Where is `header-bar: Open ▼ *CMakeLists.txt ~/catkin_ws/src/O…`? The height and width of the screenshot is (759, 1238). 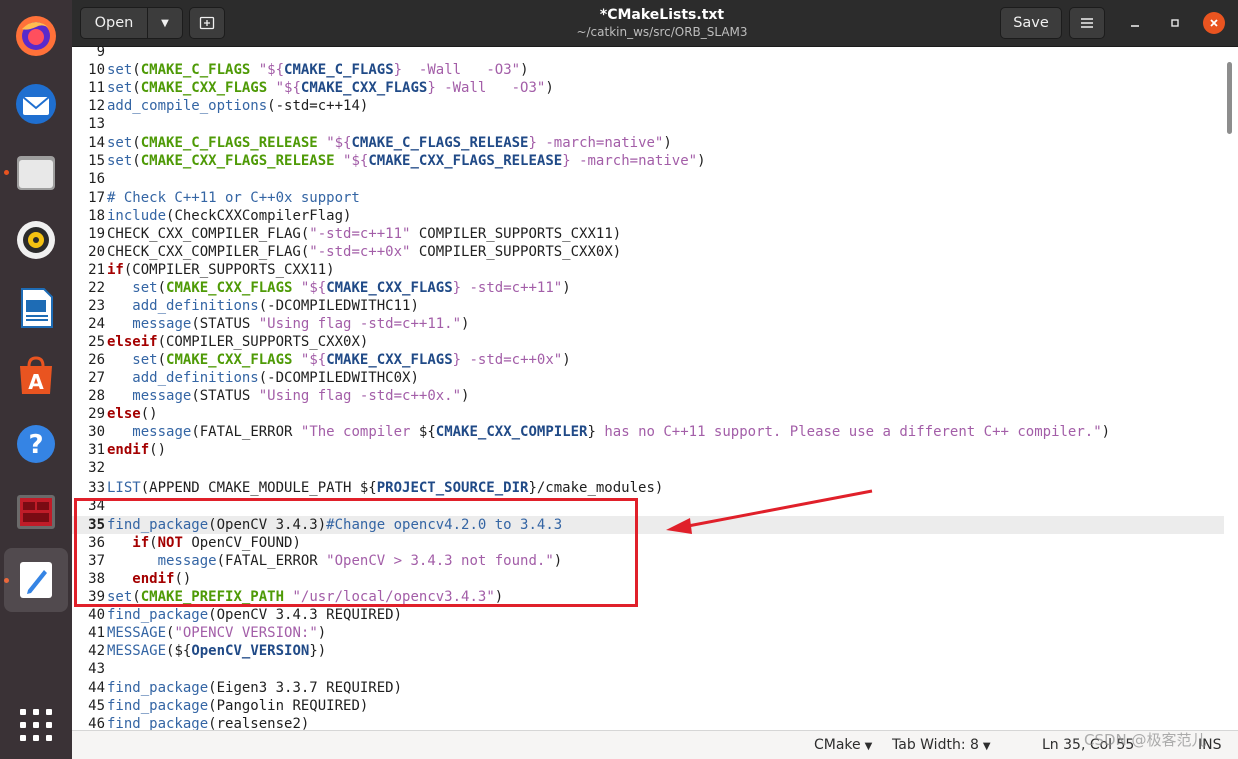
header-bar: Open ▼ *CMakeLists.txt ~/catkin_ws/src/O… is located at coordinates (655, 23).